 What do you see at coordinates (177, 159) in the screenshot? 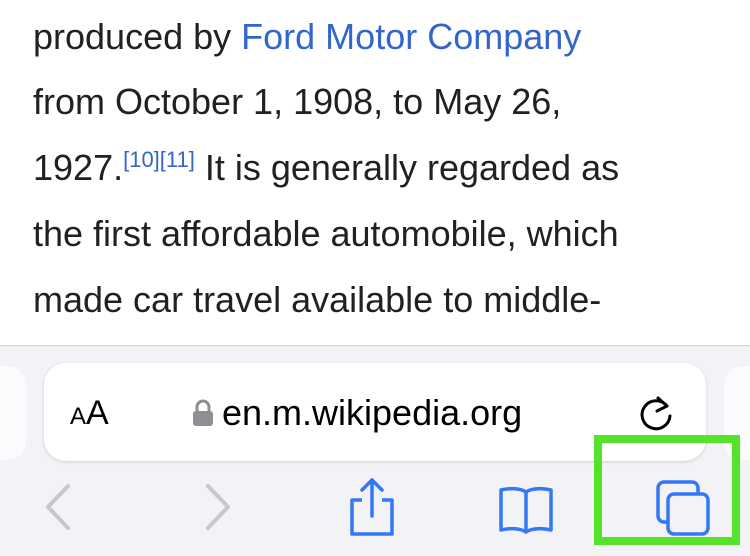
I see `reference-11-link: [11]` at bounding box center [177, 159].